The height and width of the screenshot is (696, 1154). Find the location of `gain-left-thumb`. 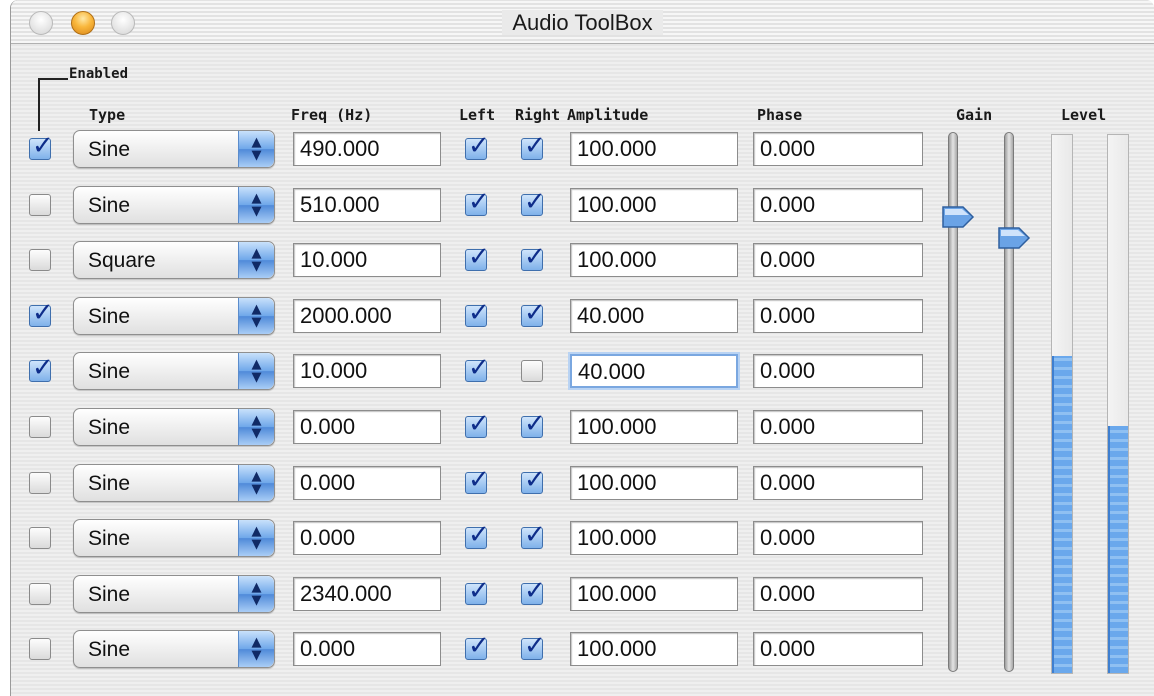

gain-left-thumb is located at coordinates (958, 217).